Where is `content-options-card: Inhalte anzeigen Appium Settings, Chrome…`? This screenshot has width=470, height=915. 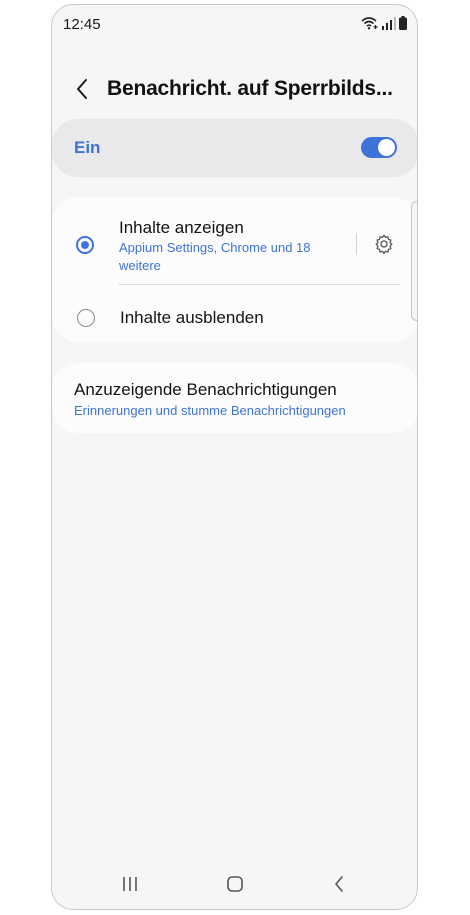
content-options-card: Inhalte anzeigen Appium Settings, Chrome… is located at coordinates (234, 269).